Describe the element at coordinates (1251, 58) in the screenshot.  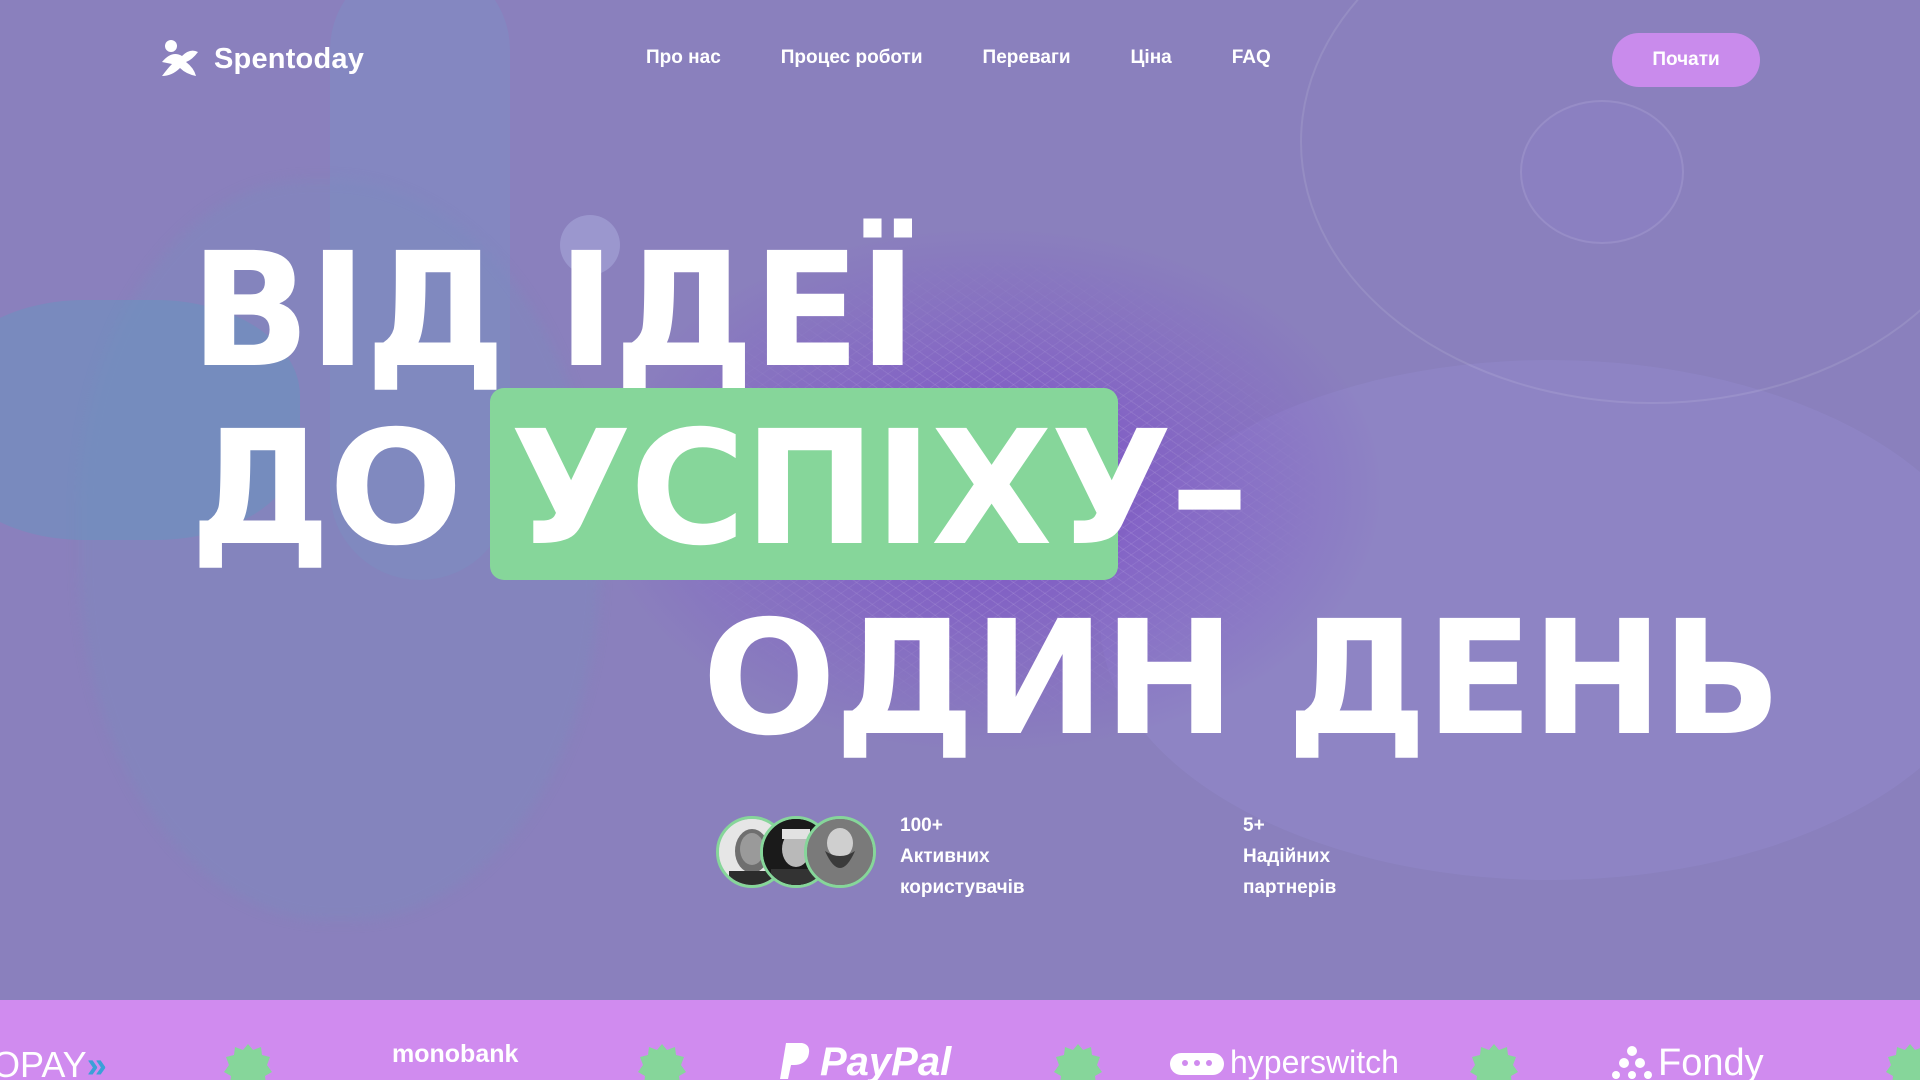
I see `nav-faq: FAQ` at that location.